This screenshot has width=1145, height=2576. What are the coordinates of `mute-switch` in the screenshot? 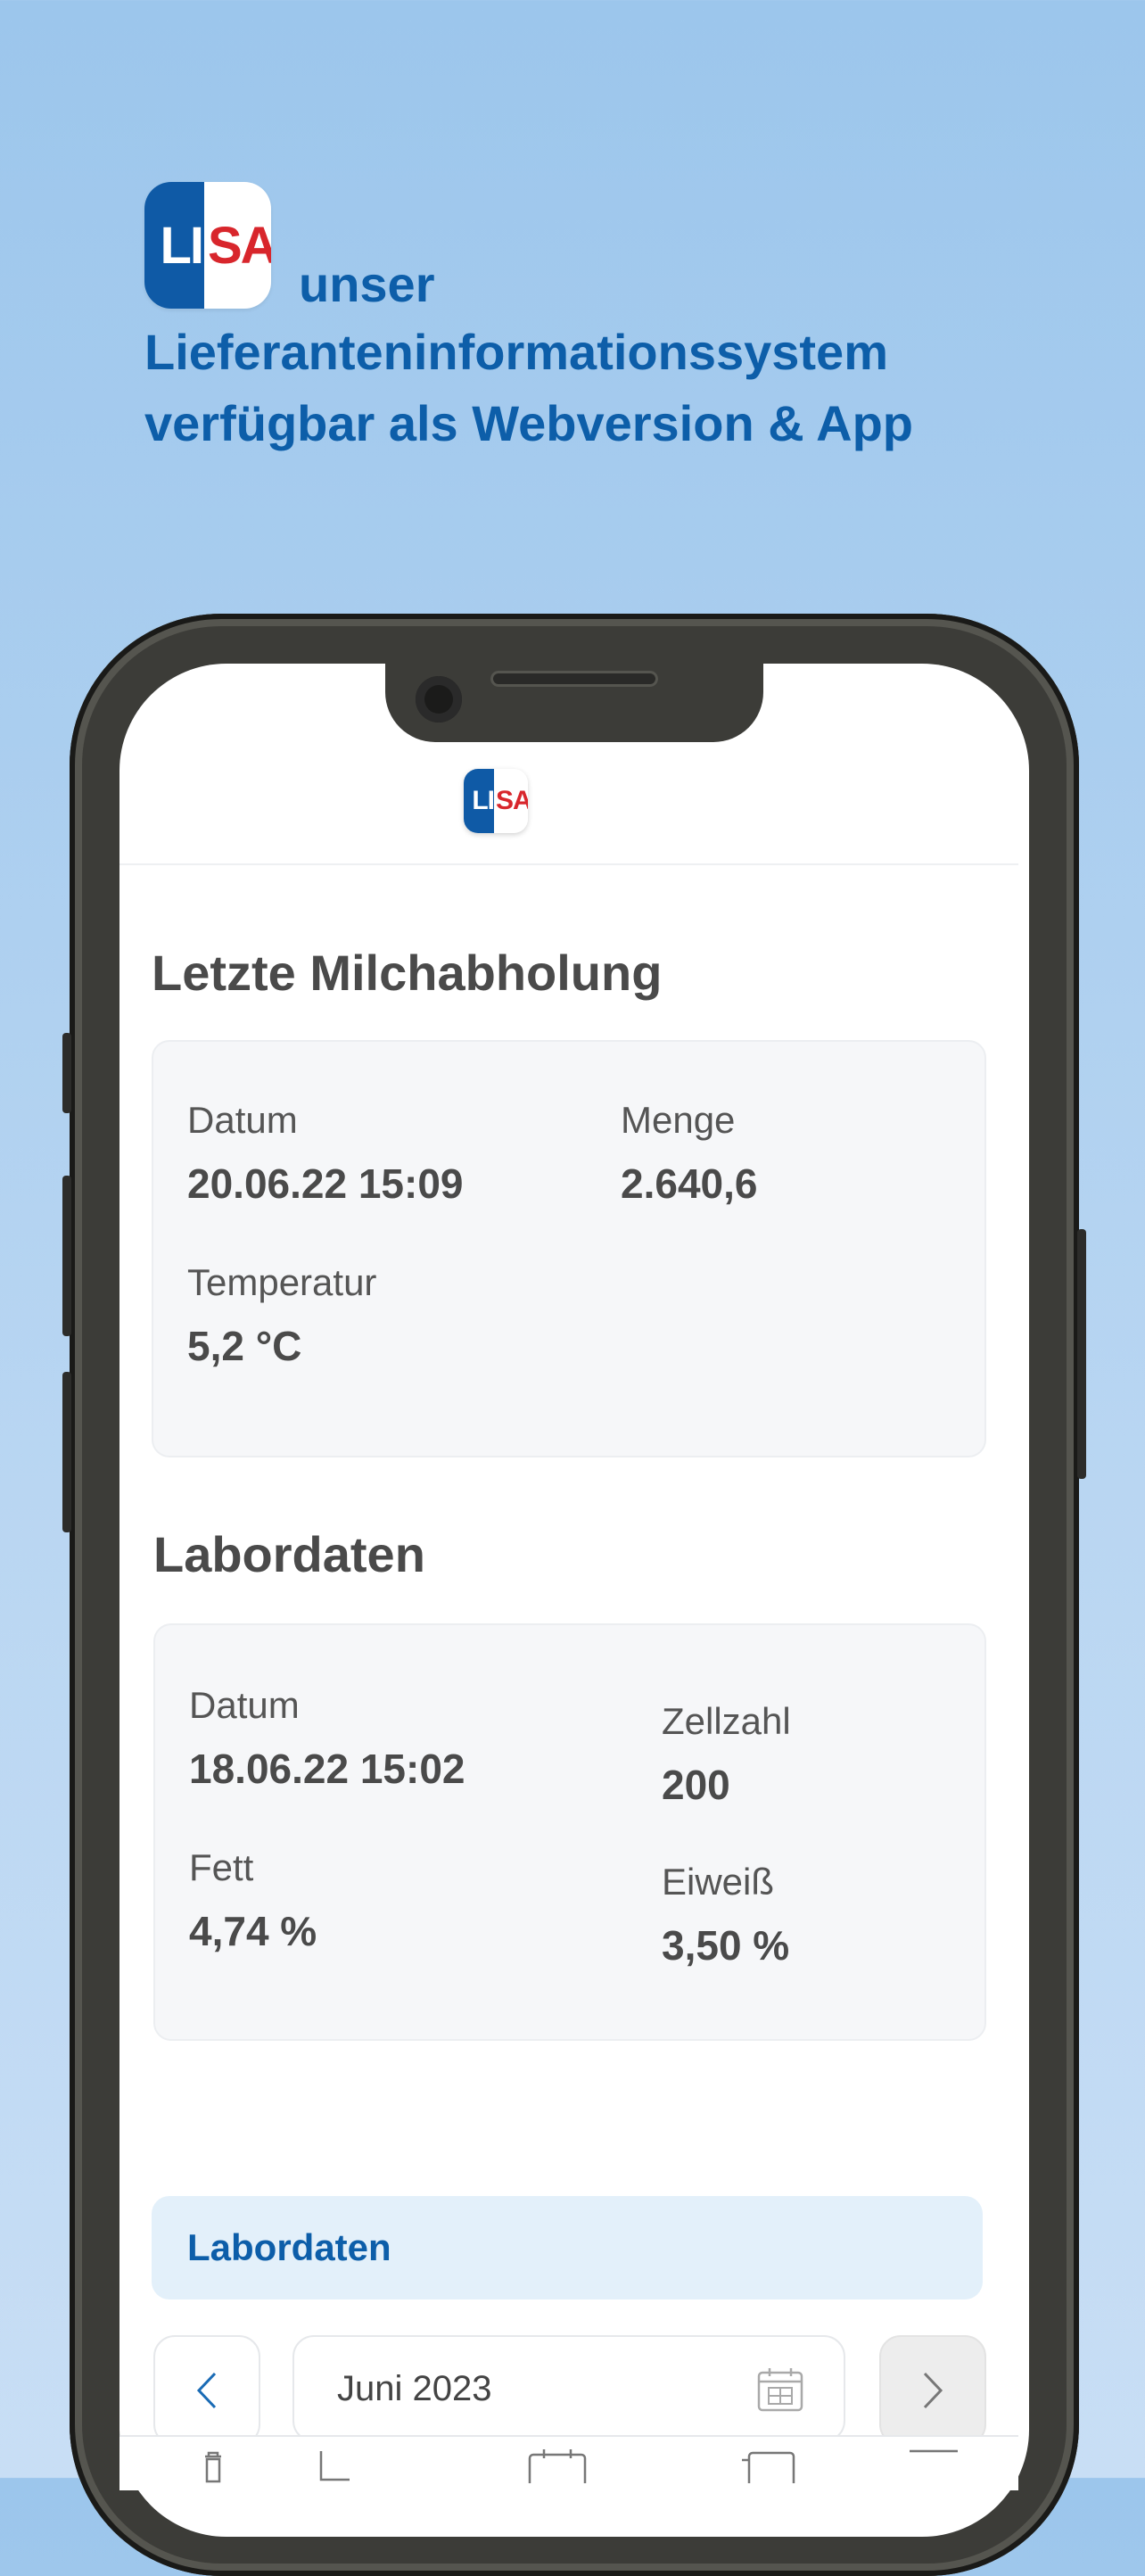 It's located at (66, 1073).